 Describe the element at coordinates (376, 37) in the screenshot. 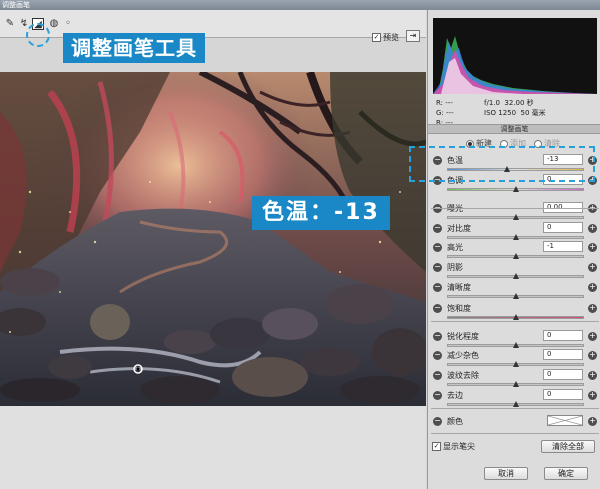

I see `preview-checkbox: ✓` at that location.